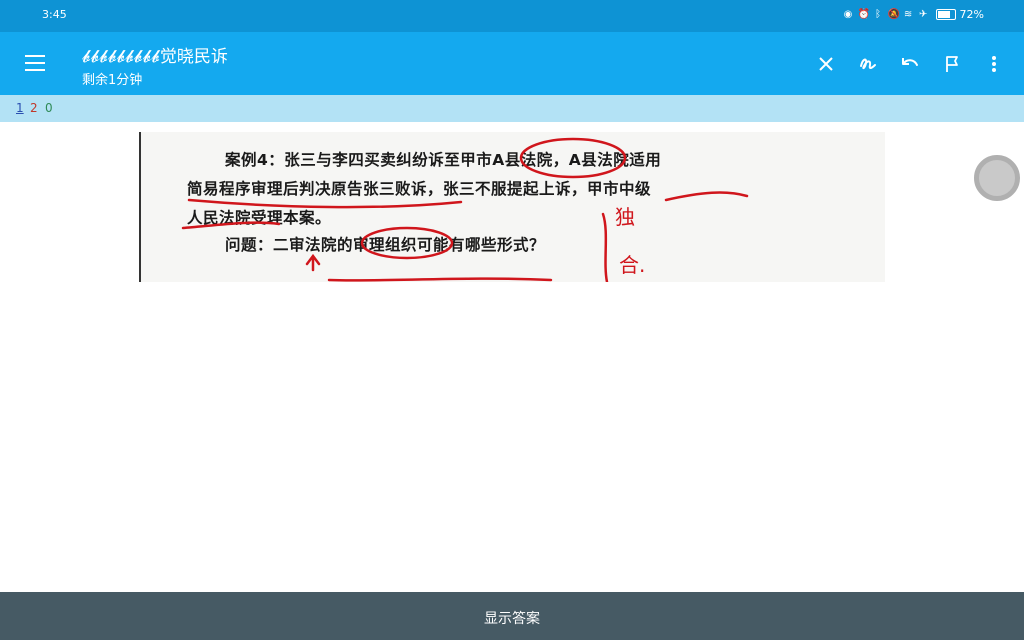 The width and height of the screenshot is (1024, 640). I want to click on more-options-button, so click(994, 64).